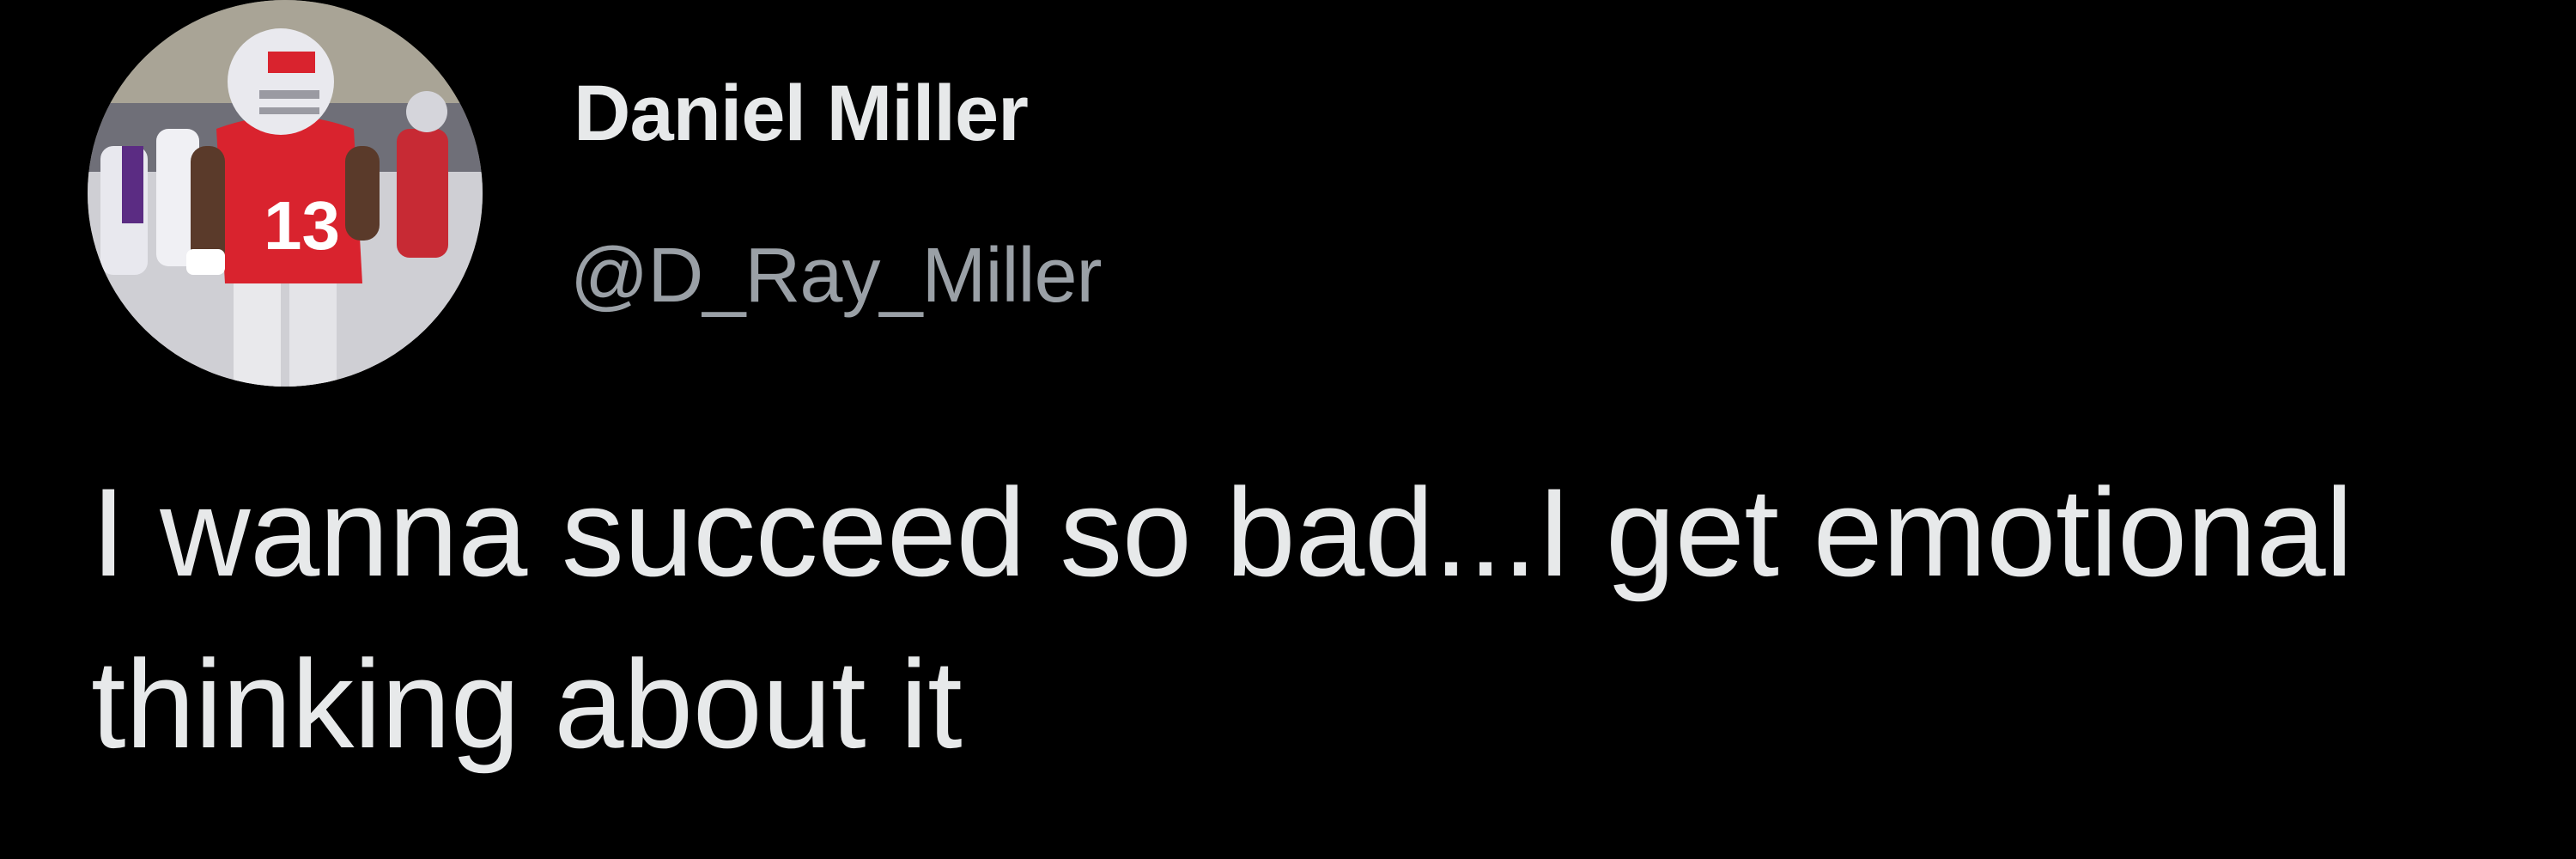 The height and width of the screenshot is (859, 2576). I want to click on author-handle: @D_Ray_Miller, so click(836, 276).